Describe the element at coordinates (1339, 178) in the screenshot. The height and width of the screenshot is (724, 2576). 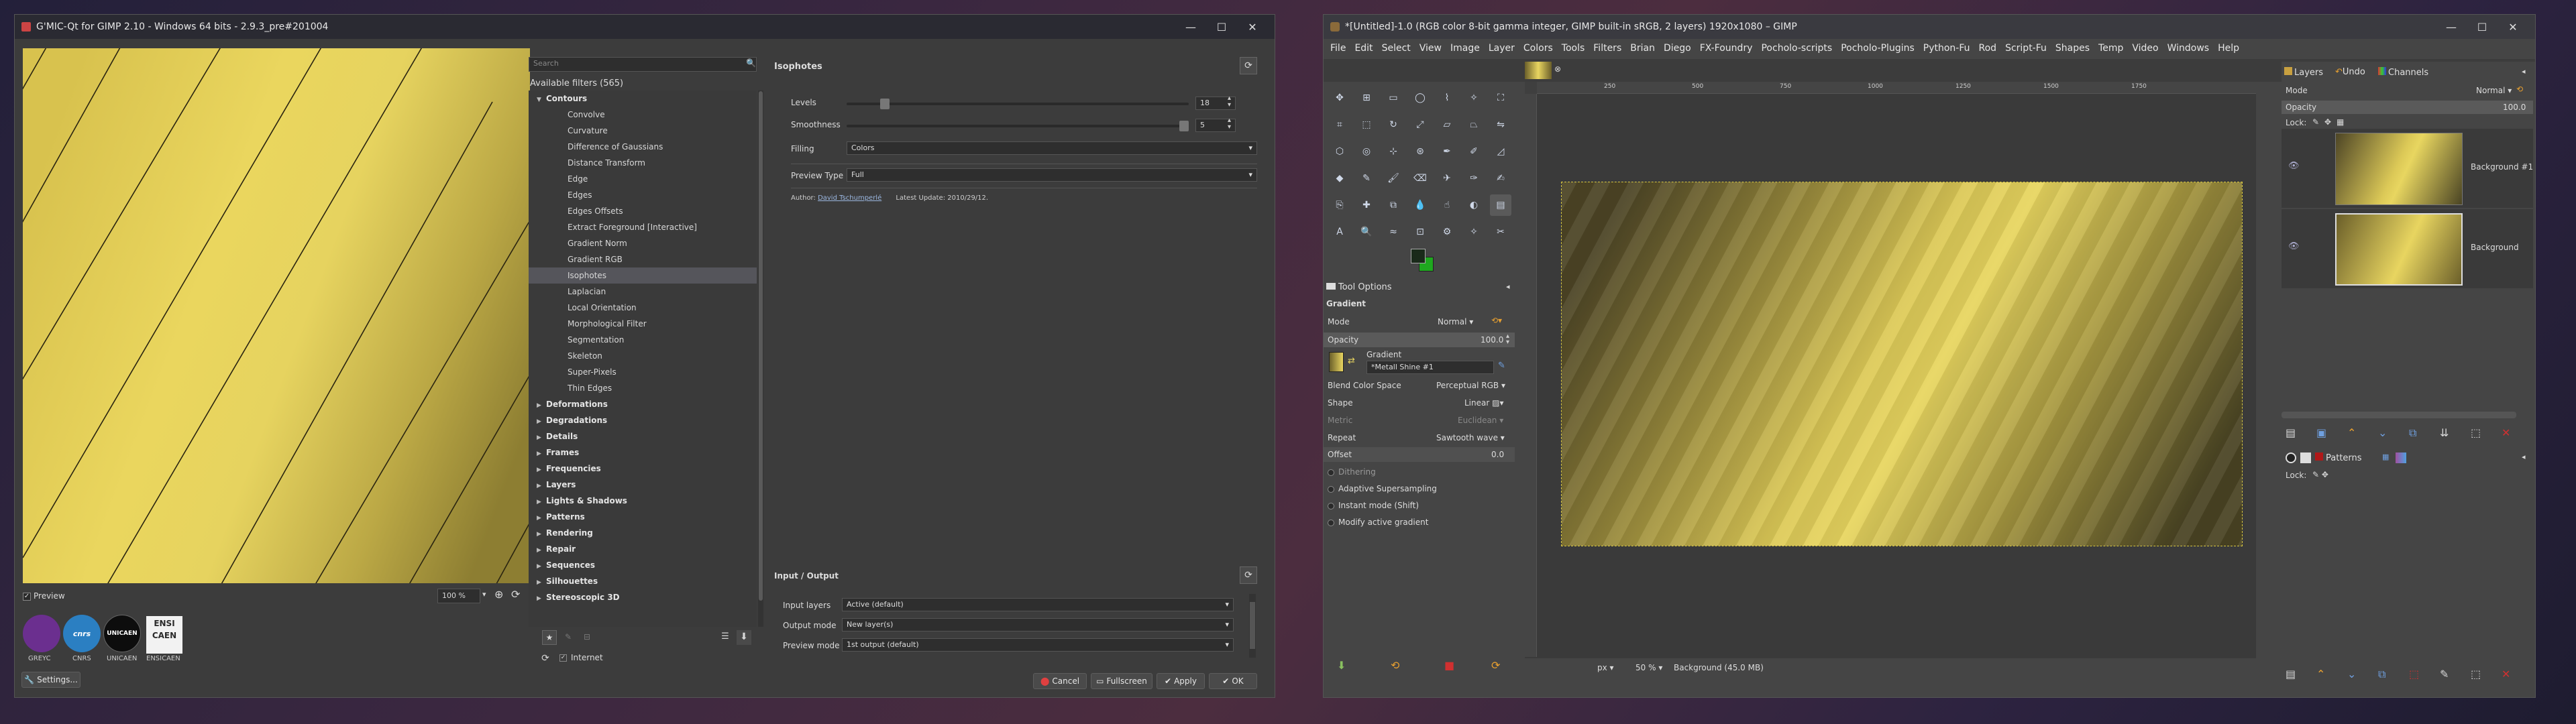
I see `paint-bucket-tool-icon: ◆` at that location.